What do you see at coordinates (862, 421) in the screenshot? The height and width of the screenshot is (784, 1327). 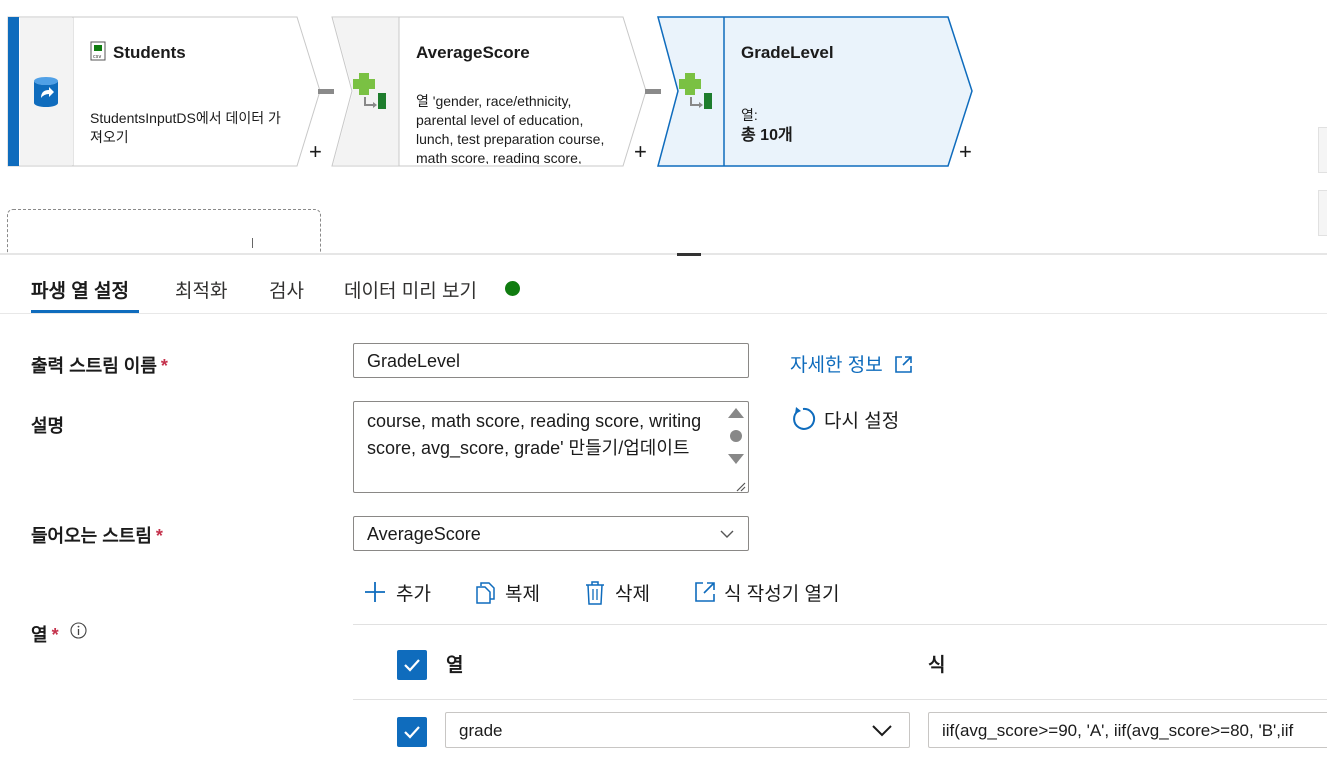 I see `reset-text: 다시 설정` at bounding box center [862, 421].